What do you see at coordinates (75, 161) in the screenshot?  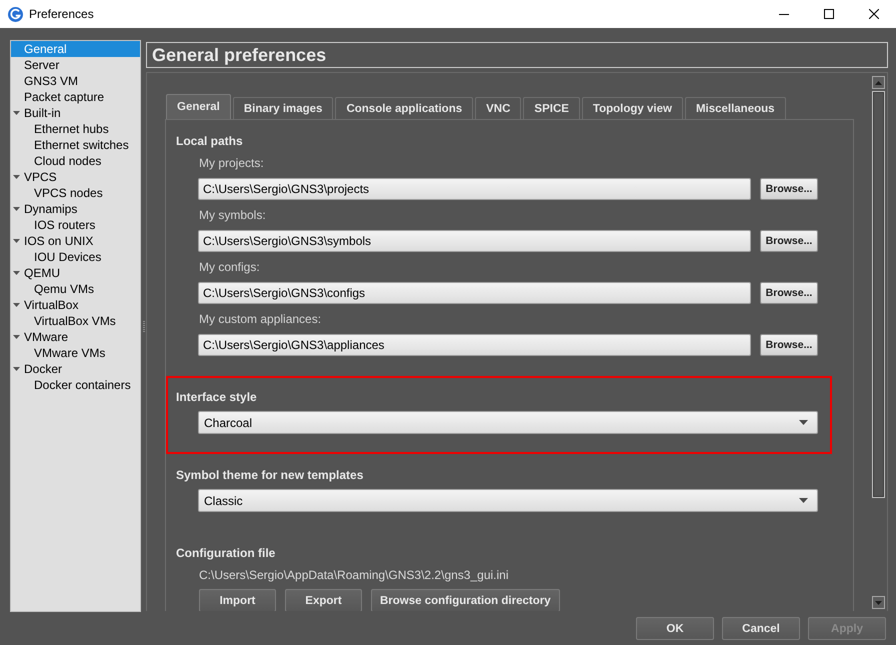 I see `sidebar-item: Cloud nodes` at bounding box center [75, 161].